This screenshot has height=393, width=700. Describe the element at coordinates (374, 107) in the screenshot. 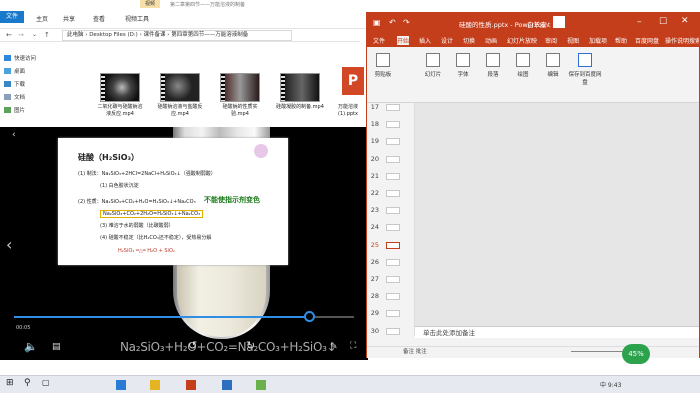

I see `slide-number: 17` at that location.